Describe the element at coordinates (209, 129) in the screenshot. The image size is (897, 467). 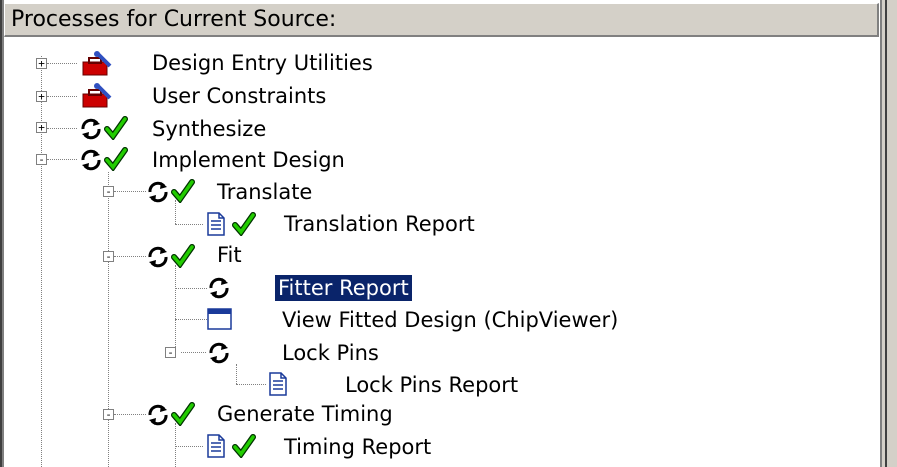
I see `tree-item-label: Synthesize` at that location.